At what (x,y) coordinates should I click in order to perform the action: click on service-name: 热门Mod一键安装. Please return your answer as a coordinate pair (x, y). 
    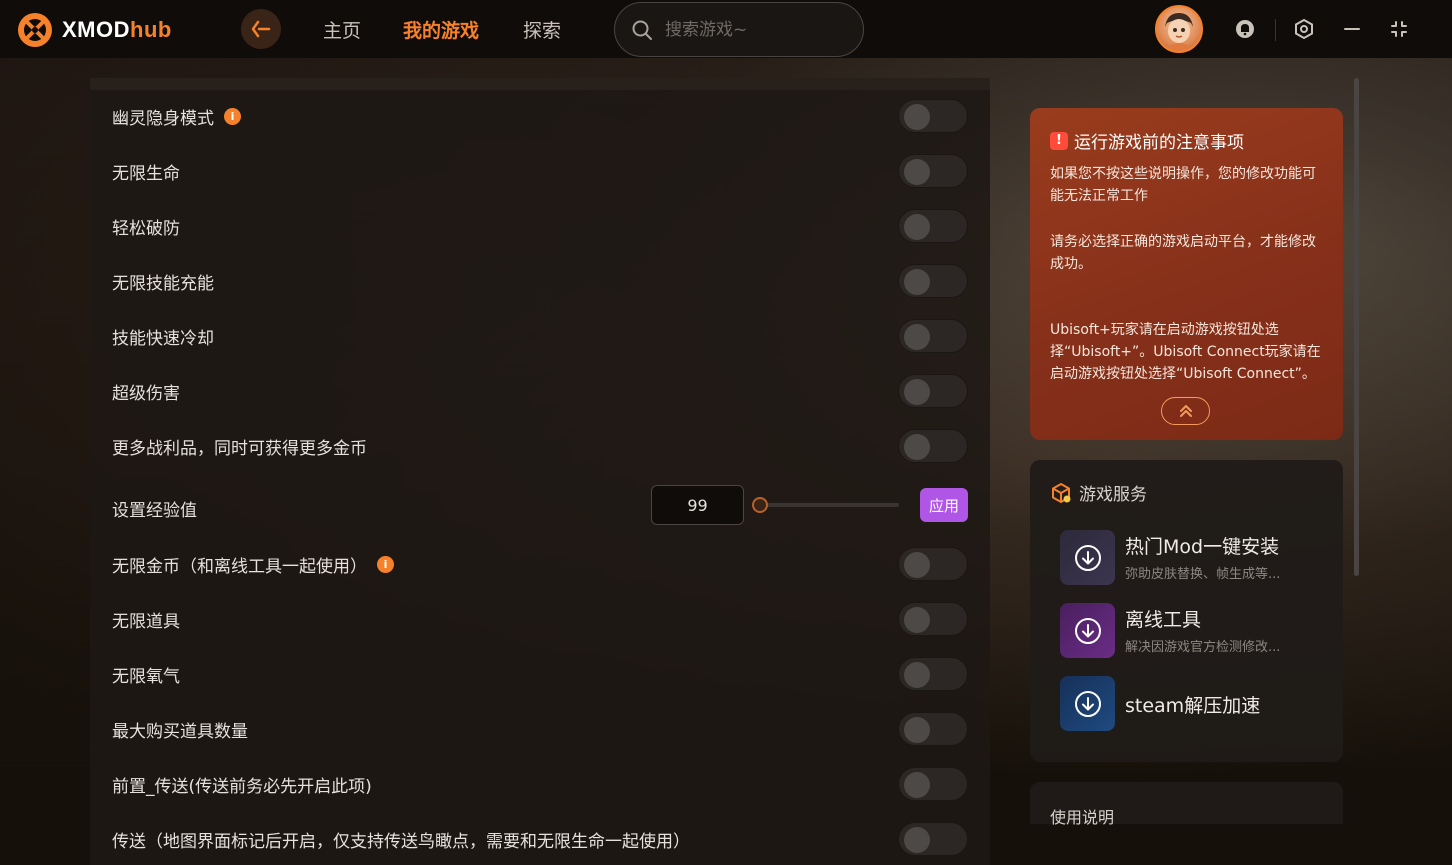
    Looking at the image, I should click on (1202, 547).